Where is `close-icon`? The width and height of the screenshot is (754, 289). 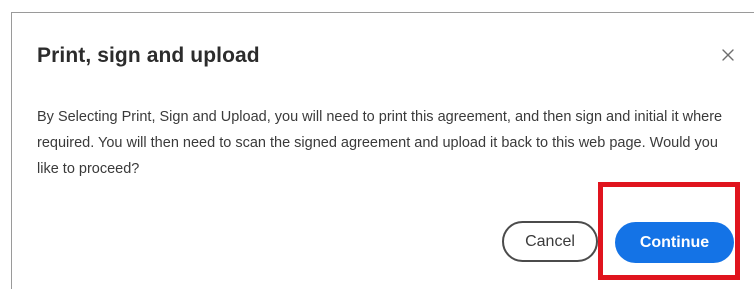
close-icon is located at coordinates (728, 55).